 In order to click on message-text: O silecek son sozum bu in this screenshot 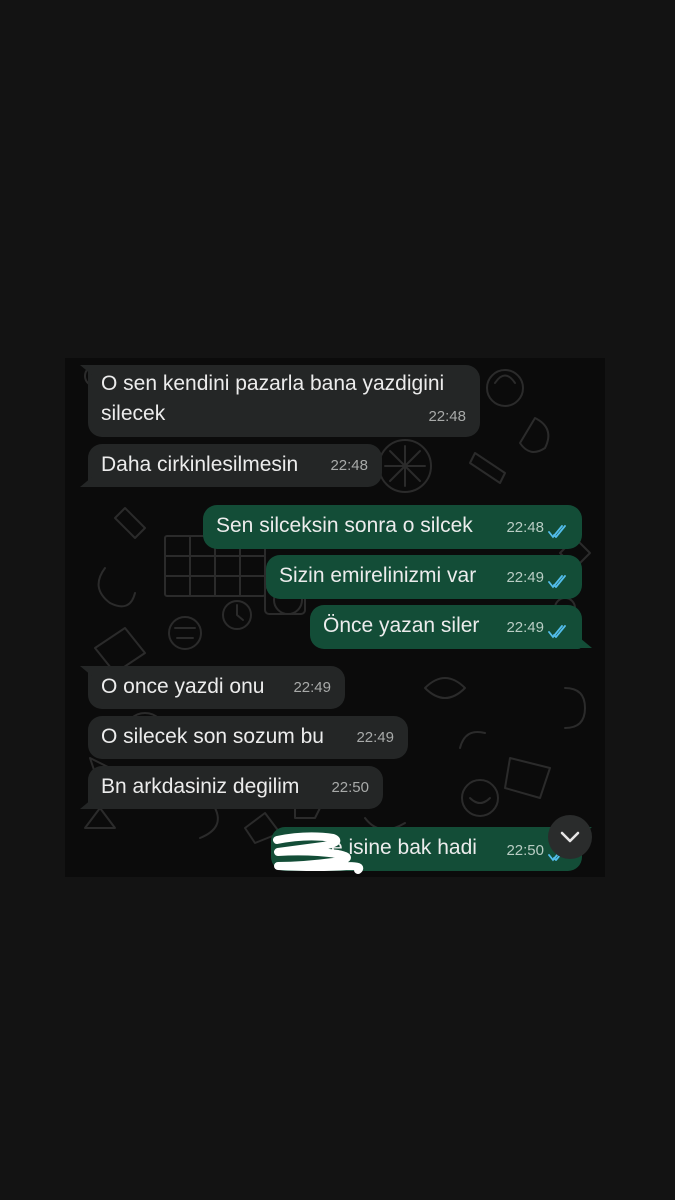, I will do `click(212, 736)`.